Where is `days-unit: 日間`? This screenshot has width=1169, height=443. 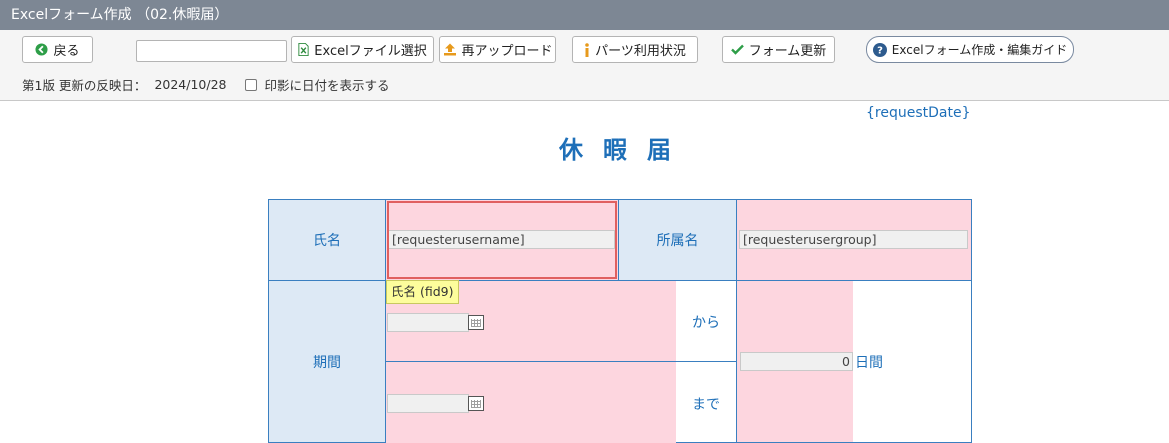
days-unit: 日間 is located at coordinates (869, 363).